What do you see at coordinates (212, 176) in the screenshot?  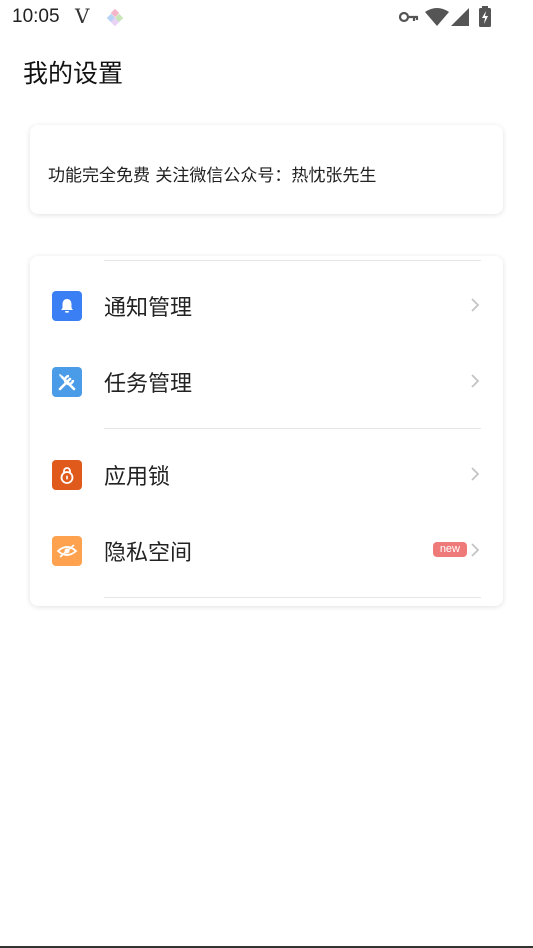 I see `notice-text: 功能完全免费 关注微信公众号：热忱张先生` at bounding box center [212, 176].